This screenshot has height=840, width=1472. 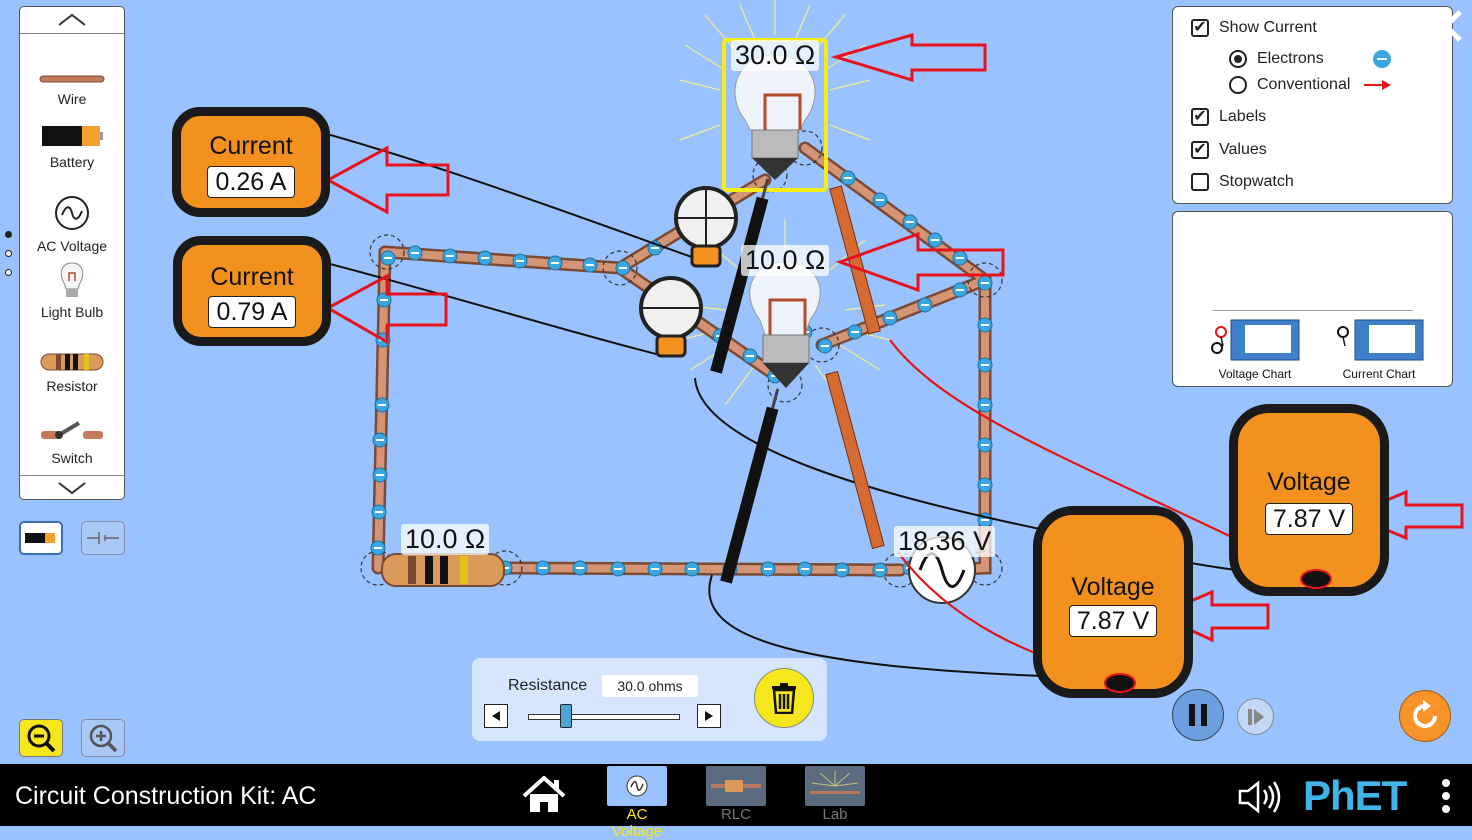 I want to click on voltmeter-1-reading: 7.87 V, so click(x=1309, y=519).